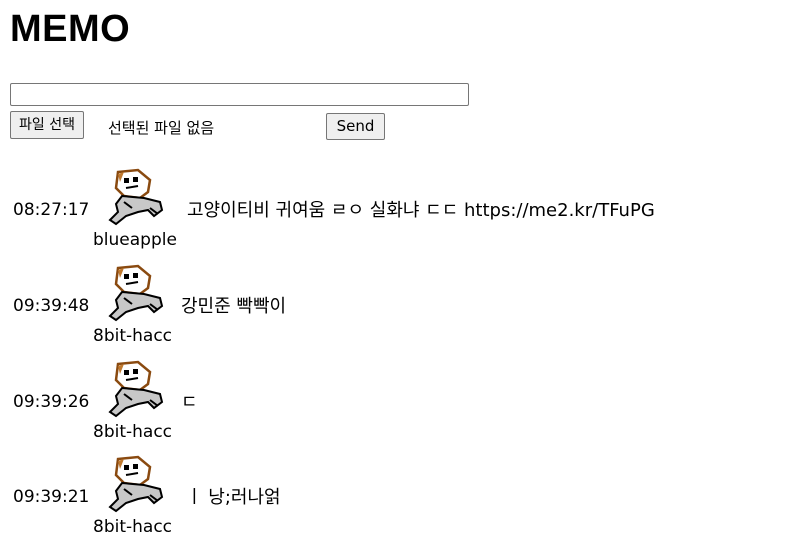  What do you see at coordinates (51, 210) in the screenshot?
I see `message-time: 08:27:17` at bounding box center [51, 210].